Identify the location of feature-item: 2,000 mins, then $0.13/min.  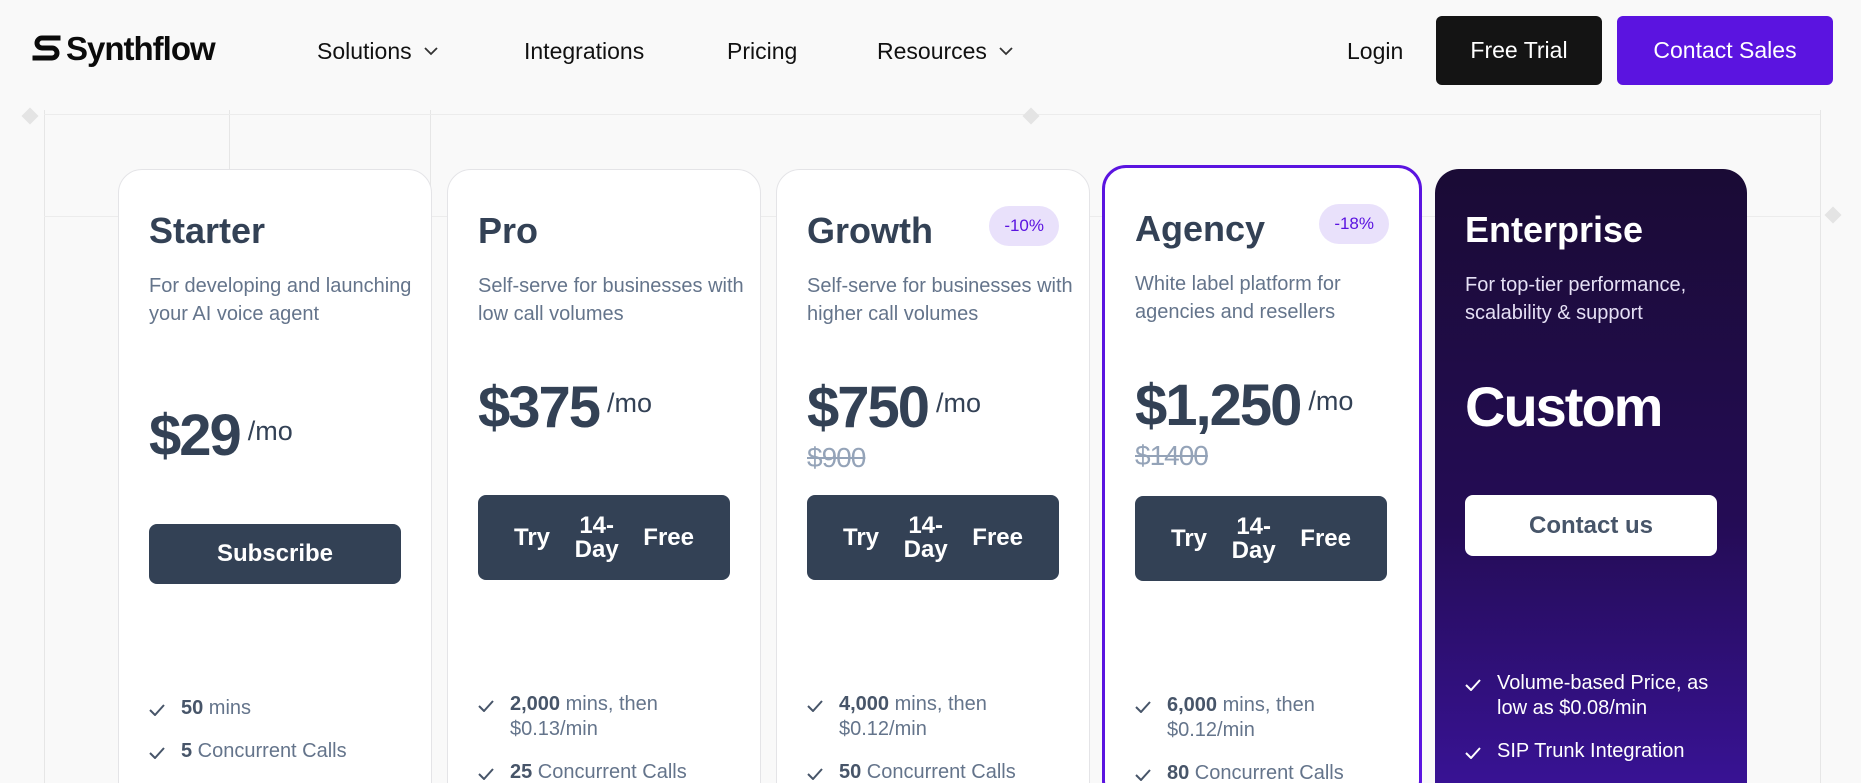
(613, 717).